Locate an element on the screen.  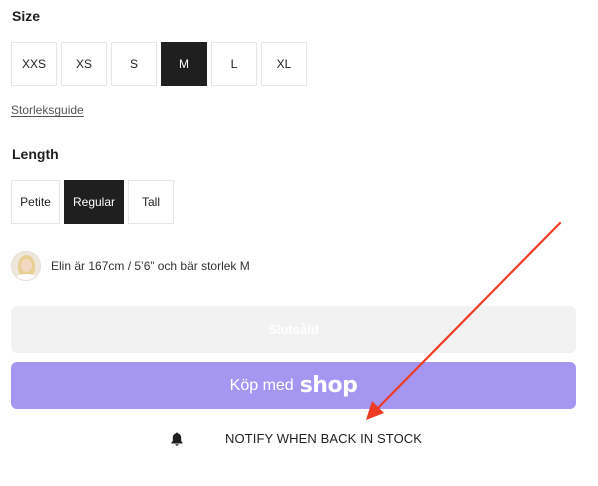
sold-out-button: Slutsåld is located at coordinates (293, 329).